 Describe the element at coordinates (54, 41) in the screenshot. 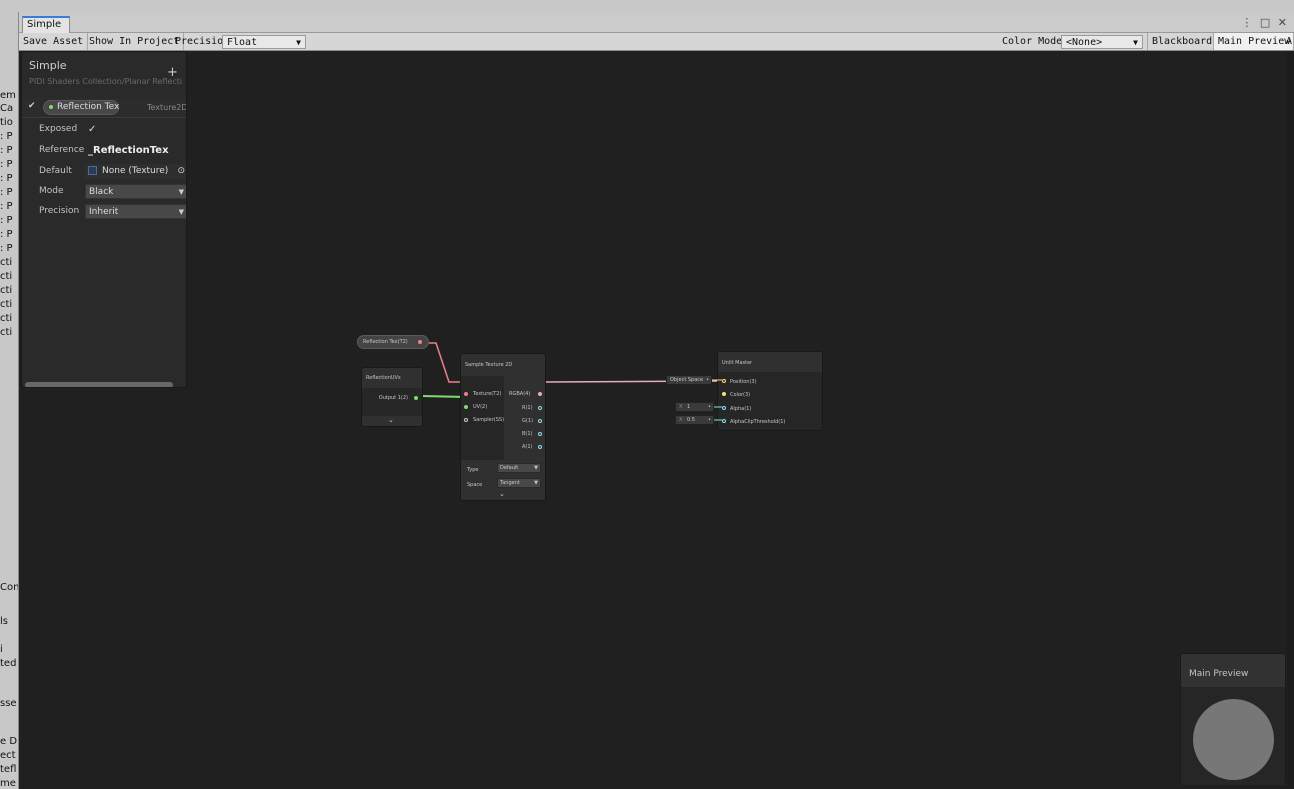

I see `save-asset-button: Save Asset` at that location.